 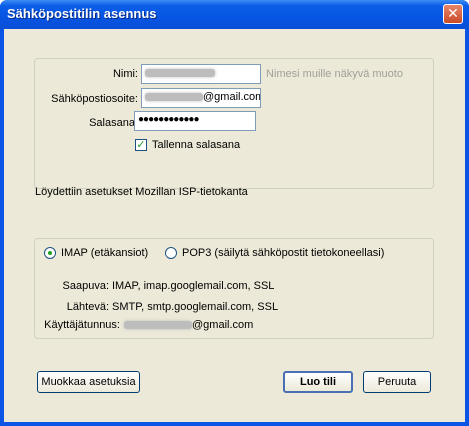 I want to click on password-input: ●●●●●●●●●●●●, so click(x=195, y=121).